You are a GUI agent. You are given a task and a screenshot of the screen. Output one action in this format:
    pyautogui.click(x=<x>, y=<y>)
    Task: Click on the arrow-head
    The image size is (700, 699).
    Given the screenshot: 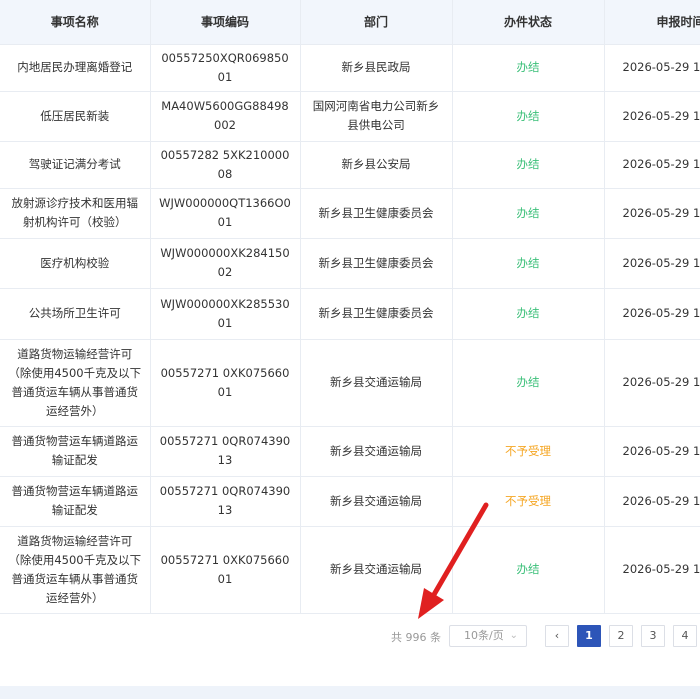 What is the action you would take?
    pyautogui.click(x=431, y=603)
    